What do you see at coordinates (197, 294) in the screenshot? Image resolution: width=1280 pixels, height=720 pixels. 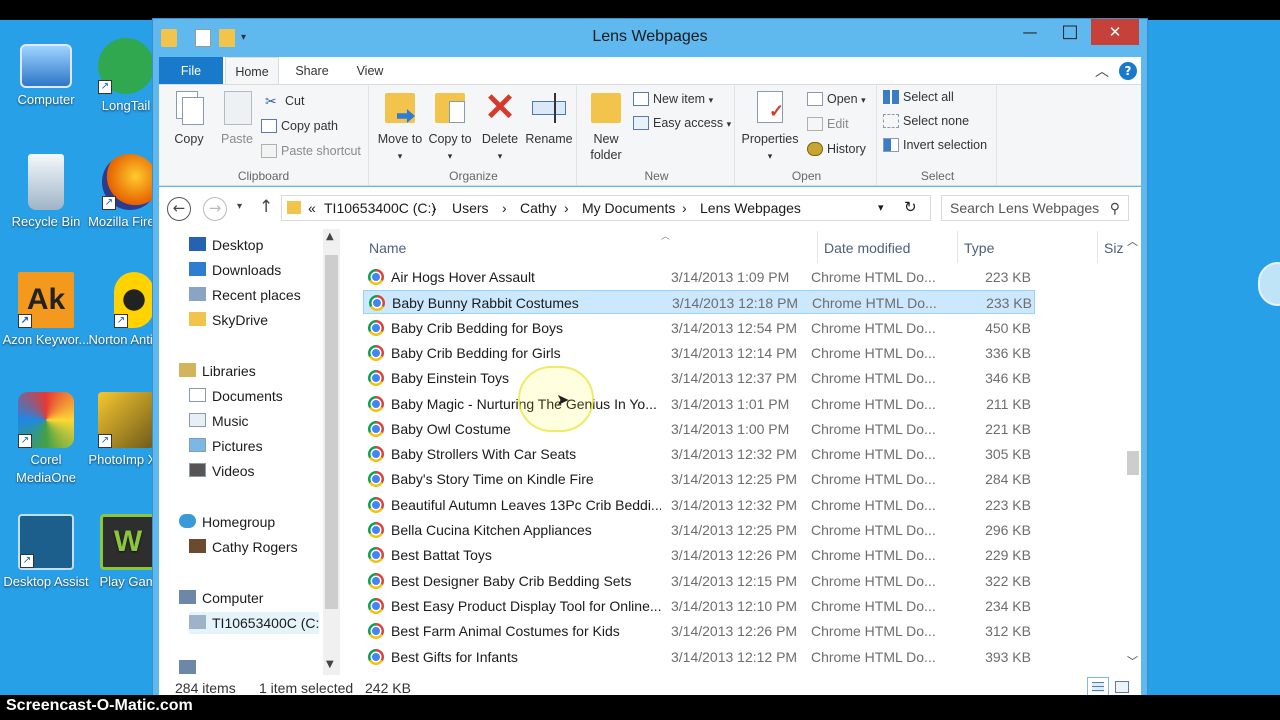 I see `recent-places-icon` at bounding box center [197, 294].